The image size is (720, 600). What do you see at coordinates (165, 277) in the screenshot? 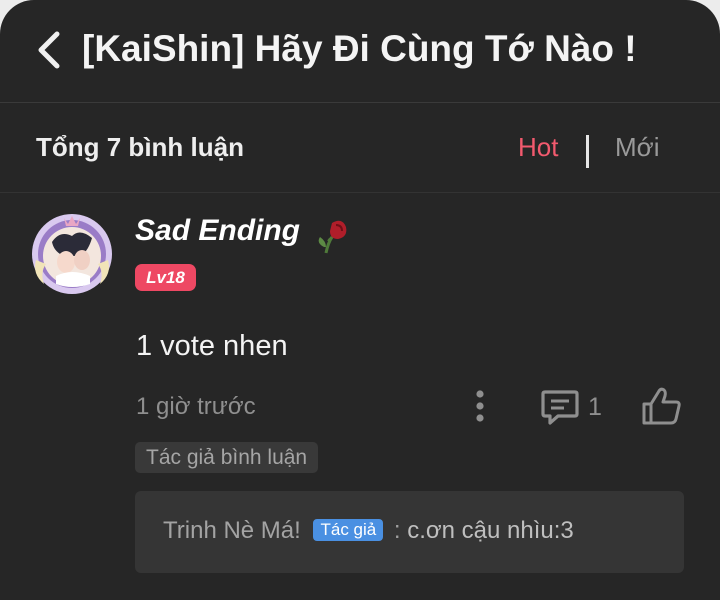
I see `level-badge: Lv18` at bounding box center [165, 277].